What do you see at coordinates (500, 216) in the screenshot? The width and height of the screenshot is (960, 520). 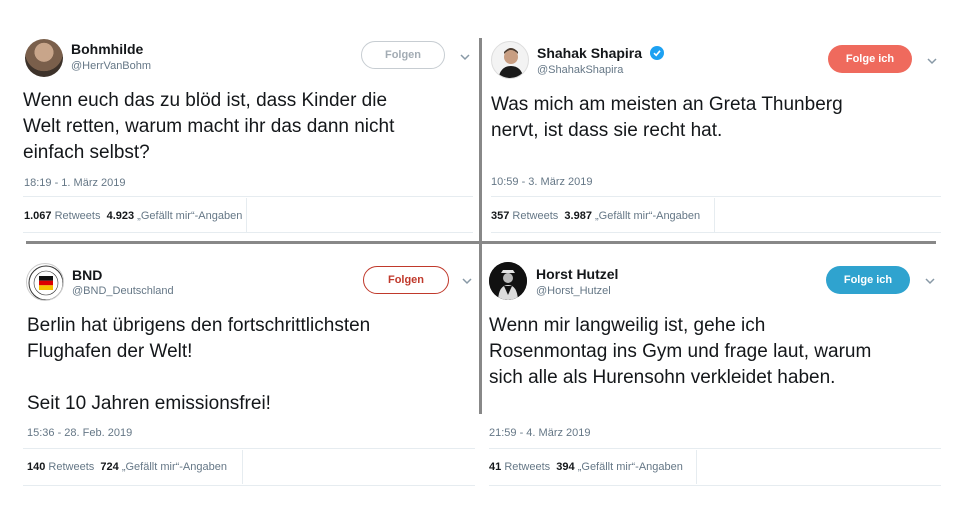 I see `retweet-count: 357` at bounding box center [500, 216].